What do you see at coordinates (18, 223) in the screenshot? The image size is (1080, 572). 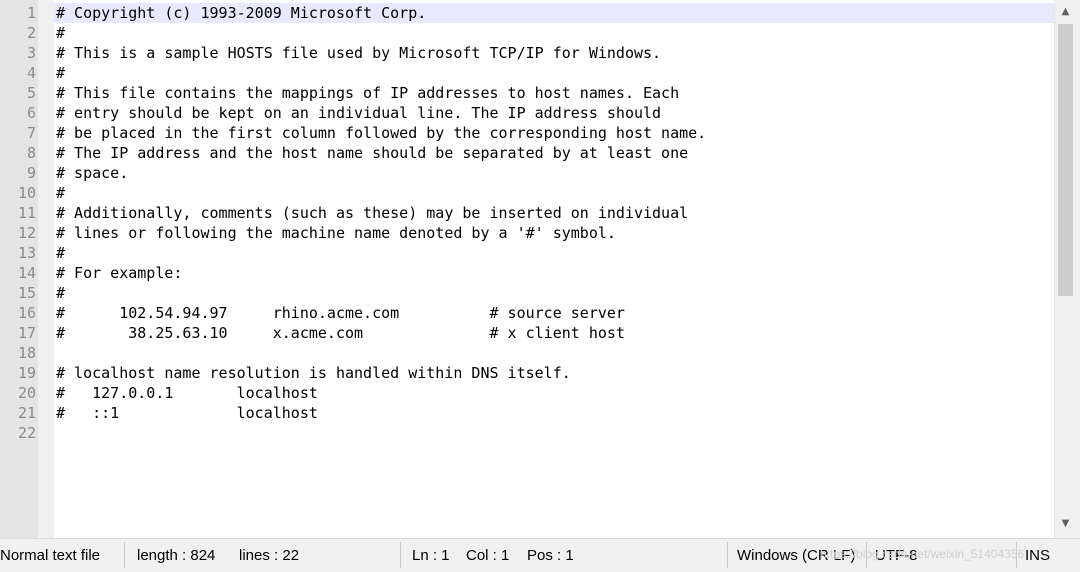 I see `line-numbers: 1 2 3 4 5 6 7 8 9 10 11 12 13 14 15 16 17 18 19 20 21 22` at bounding box center [18, 223].